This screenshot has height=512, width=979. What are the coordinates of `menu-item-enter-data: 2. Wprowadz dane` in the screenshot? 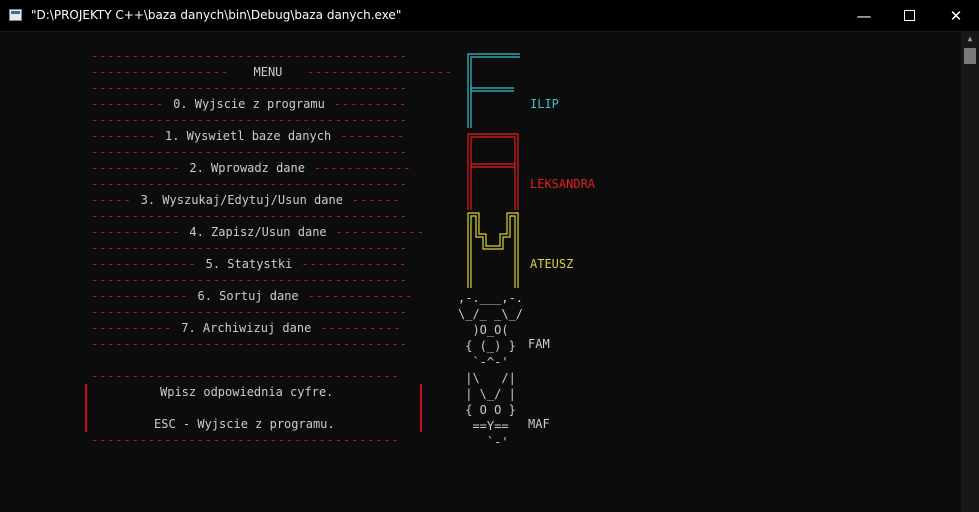 It's located at (247, 168).